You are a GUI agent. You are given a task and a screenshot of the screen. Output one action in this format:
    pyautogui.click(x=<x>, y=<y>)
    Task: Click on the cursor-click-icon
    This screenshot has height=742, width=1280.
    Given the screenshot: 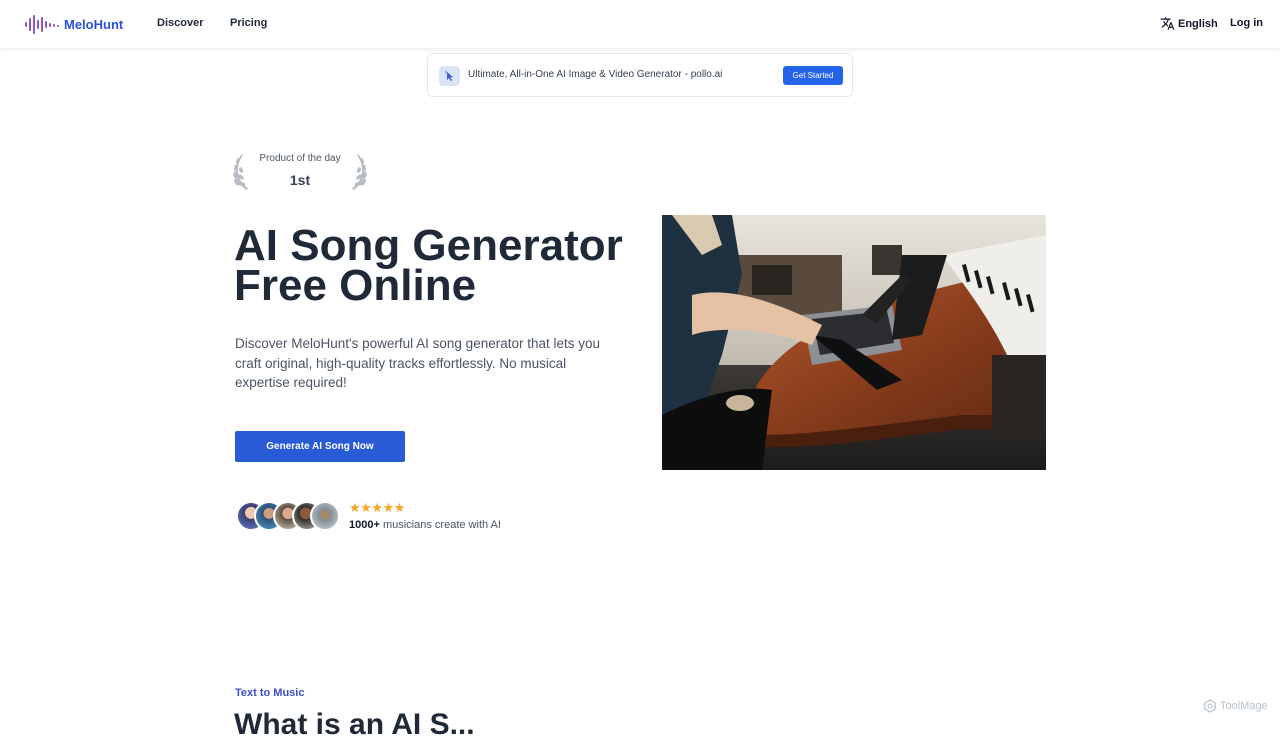 What is the action you would take?
    pyautogui.click(x=449, y=76)
    